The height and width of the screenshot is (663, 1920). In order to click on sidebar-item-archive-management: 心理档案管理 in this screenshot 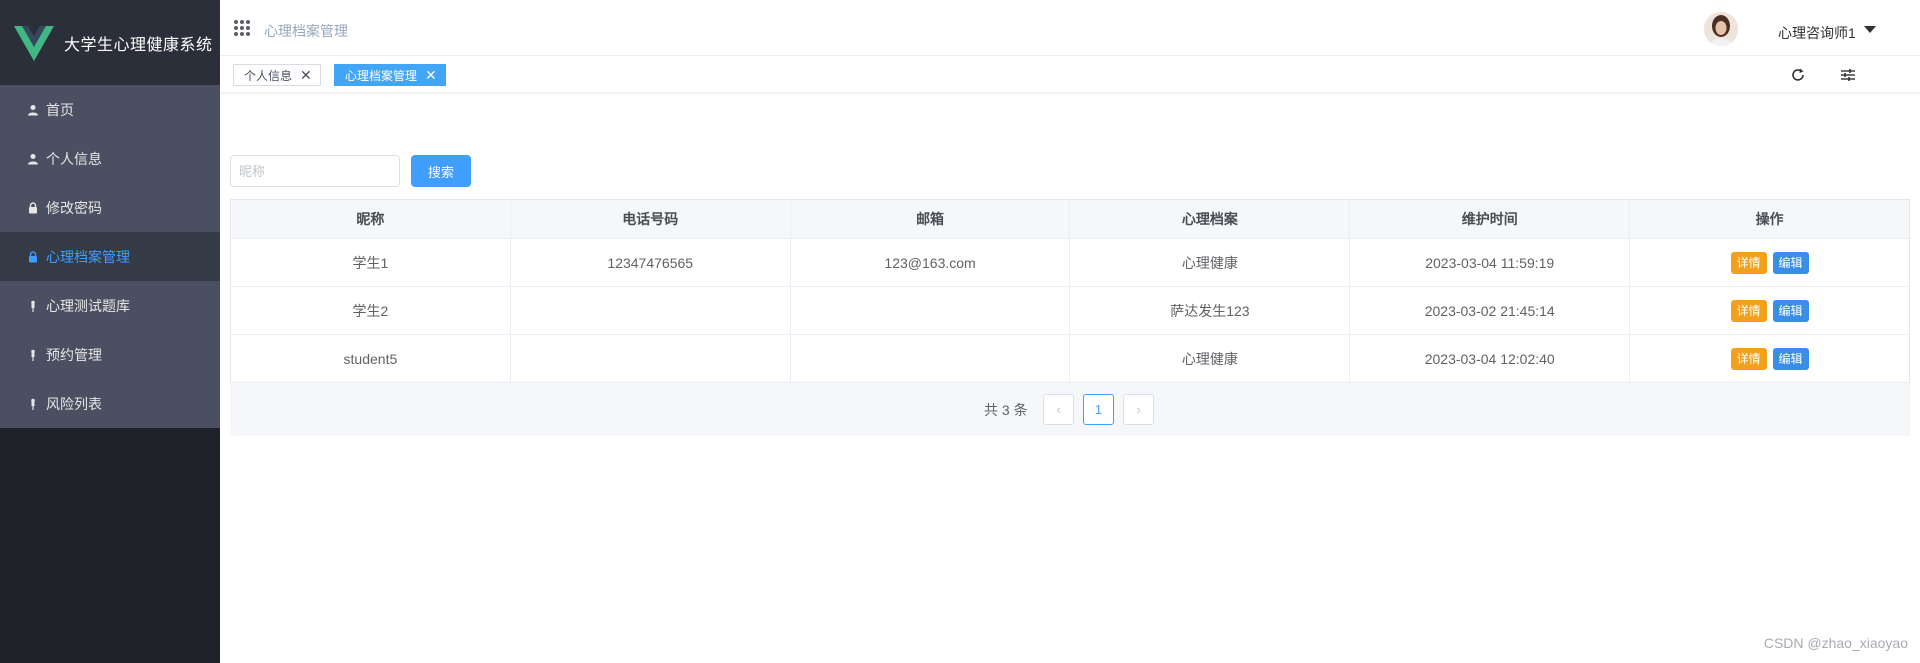, I will do `click(110, 256)`.